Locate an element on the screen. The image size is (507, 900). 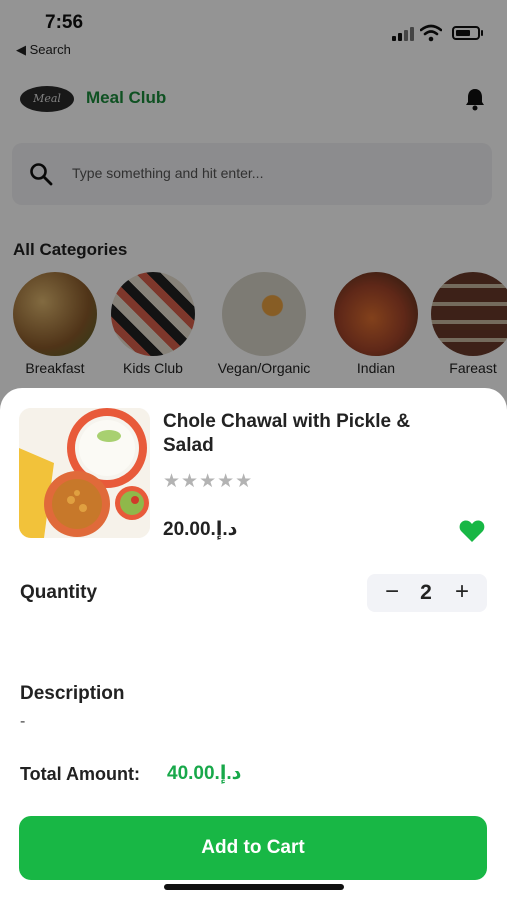
increase-quantity-button: + is located at coordinates (462, 593).